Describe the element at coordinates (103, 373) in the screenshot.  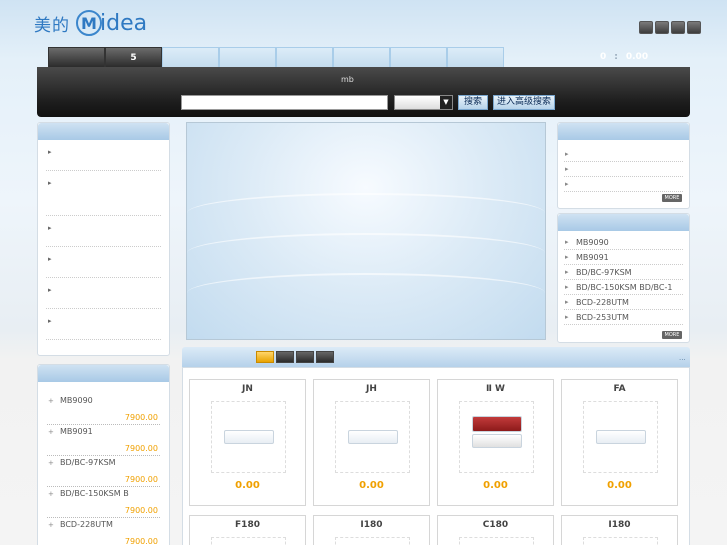
I see `price-list-header` at that location.